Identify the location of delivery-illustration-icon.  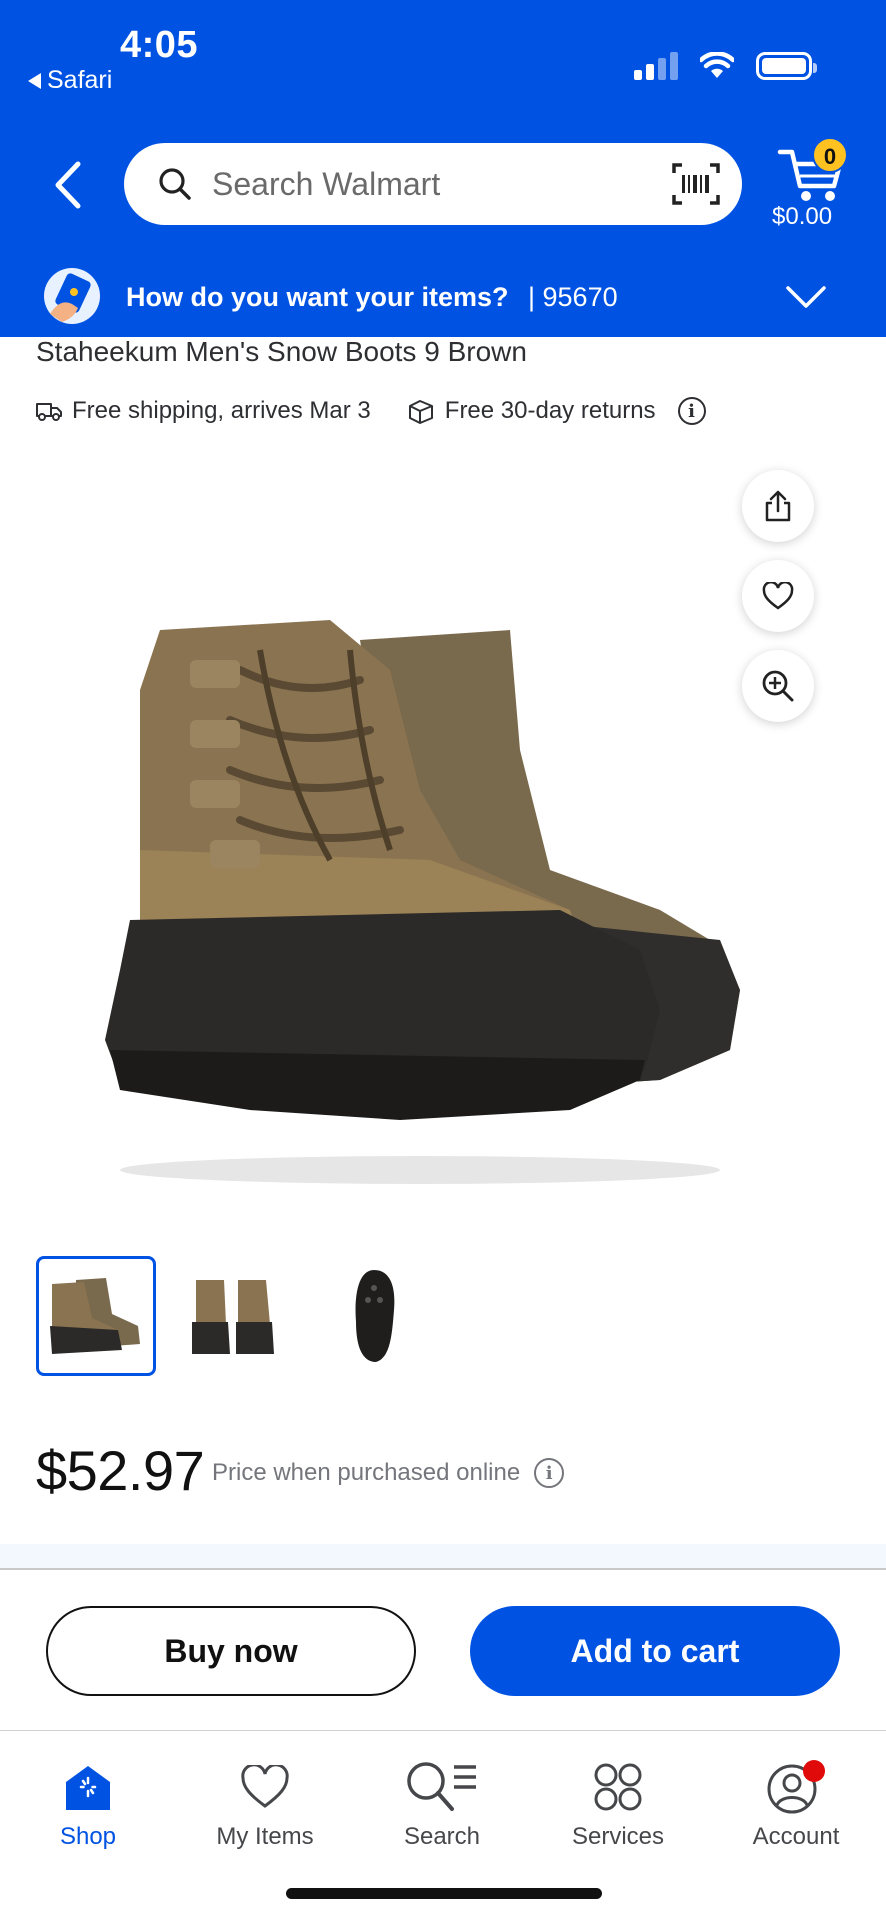
(72, 296).